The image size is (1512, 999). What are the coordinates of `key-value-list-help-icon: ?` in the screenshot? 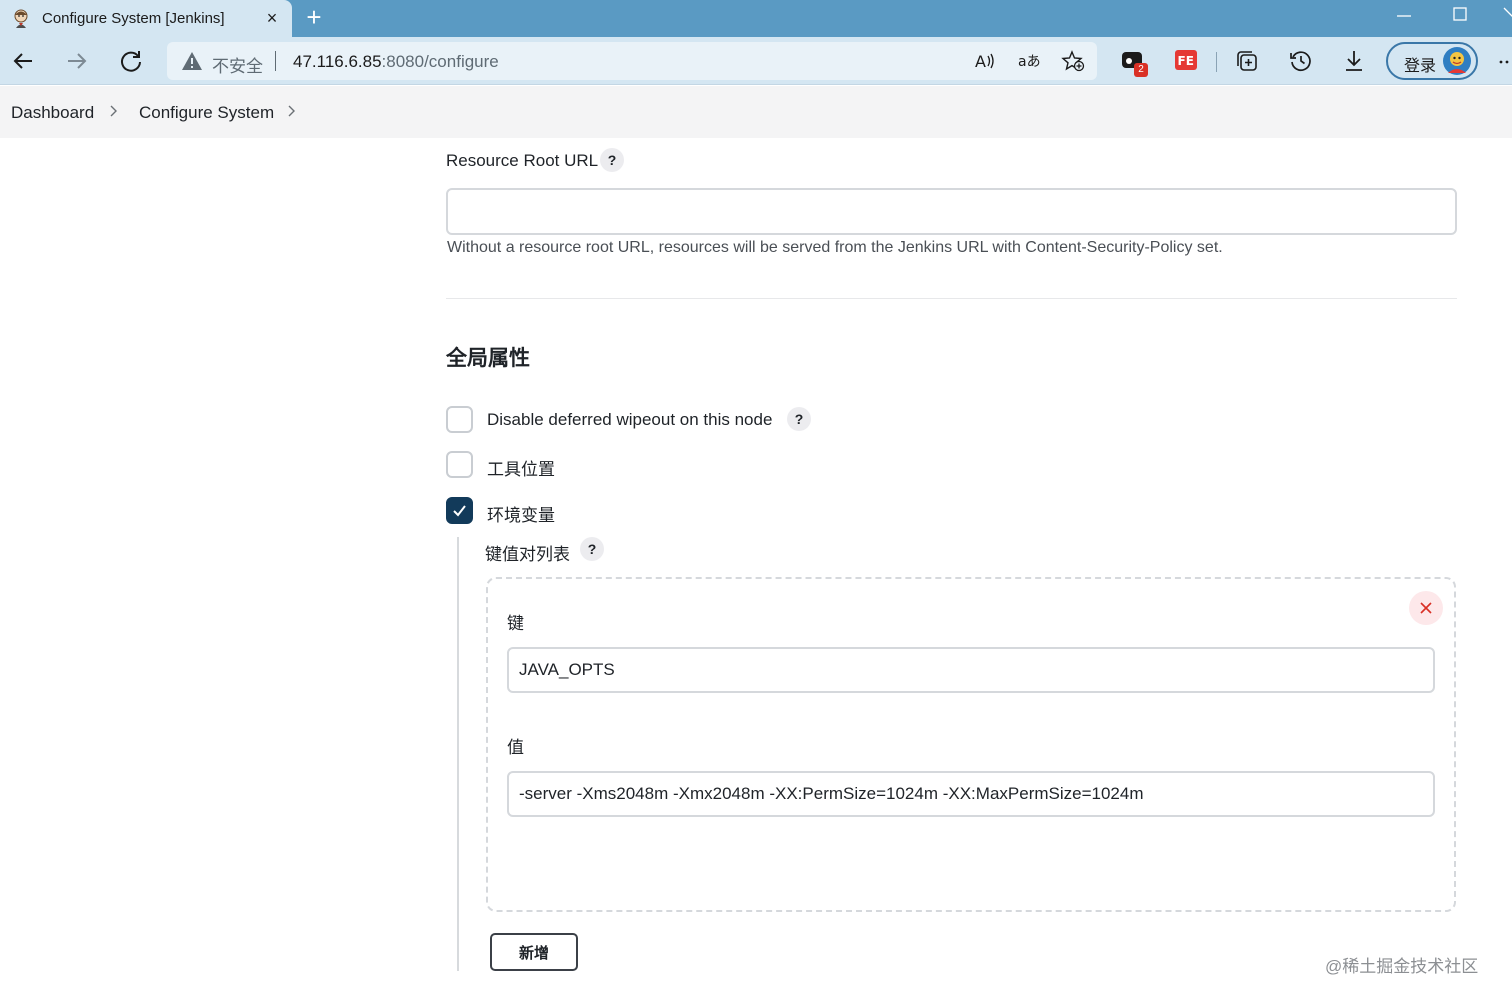 It's located at (592, 549).